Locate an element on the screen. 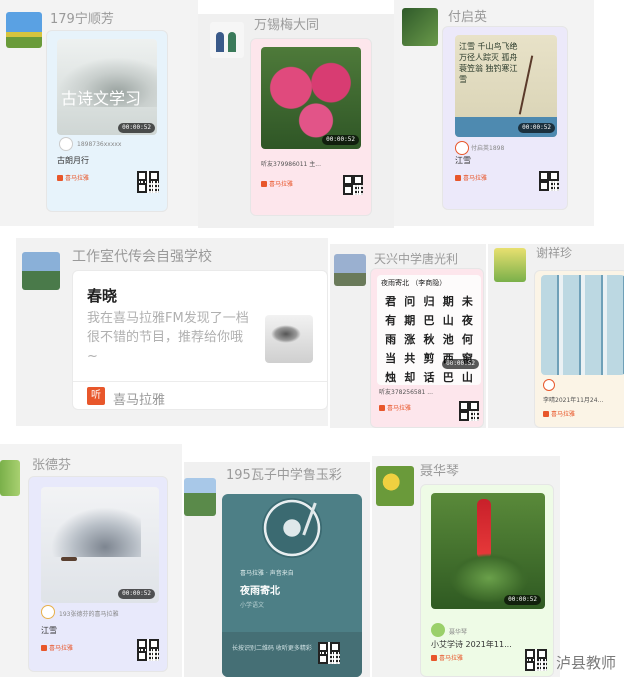 The width and height of the screenshot is (624, 677). poem-char: 话 is located at coordinates (429, 377).